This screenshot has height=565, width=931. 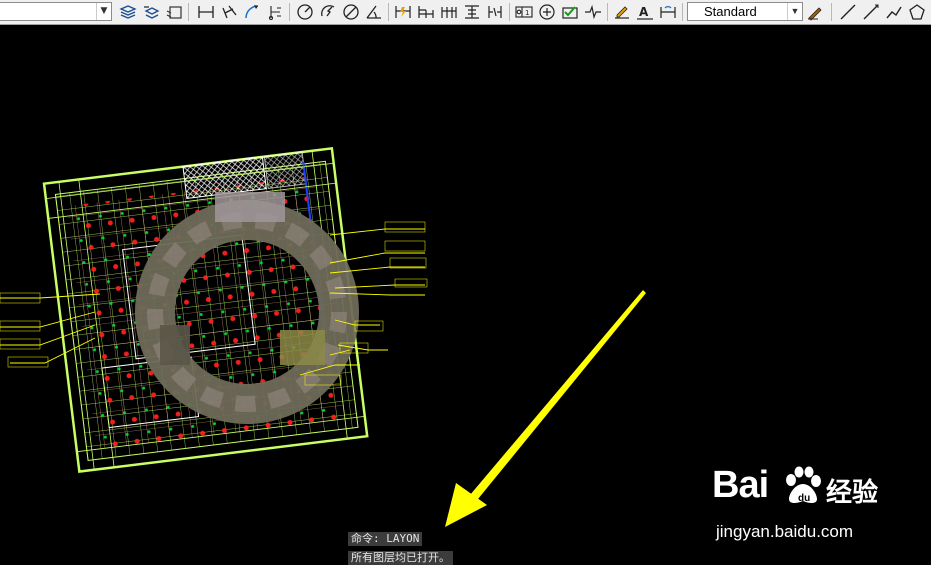 What do you see at coordinates (593, 12) in the screenshot?
I see `dim-jogged-linear-icon` at bounding box center [593, 12].